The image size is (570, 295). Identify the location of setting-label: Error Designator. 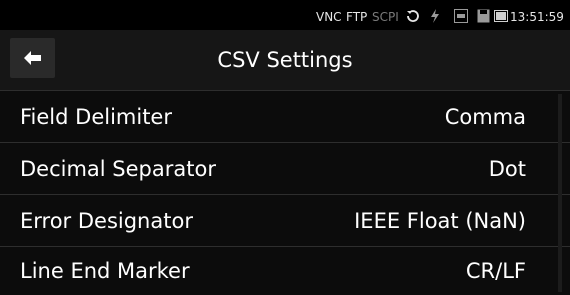
(106, 221).